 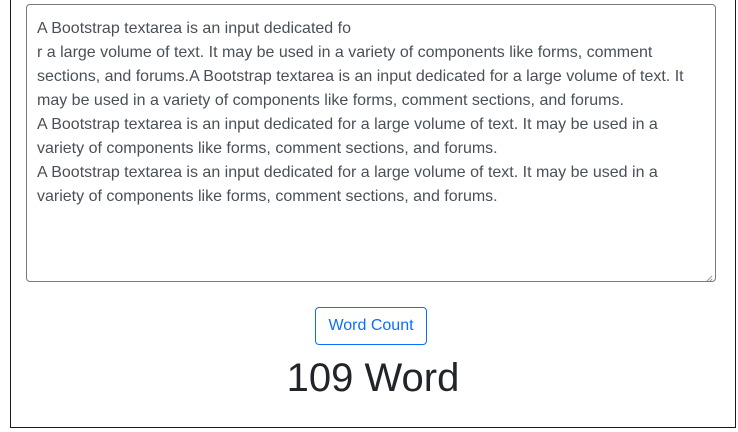 What do you see at coordinates (708, 275) in the screenshot?
I see `resize-grip-icon` at bounding box center [708, 275].